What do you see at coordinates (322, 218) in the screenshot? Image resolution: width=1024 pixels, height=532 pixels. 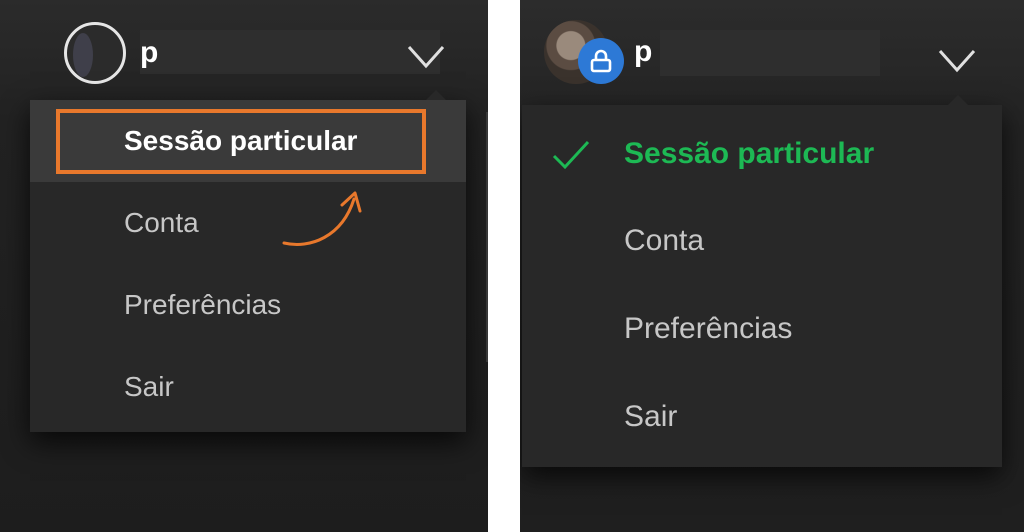 I see `curved-arrow-icon` at bounding box center [322, 218].